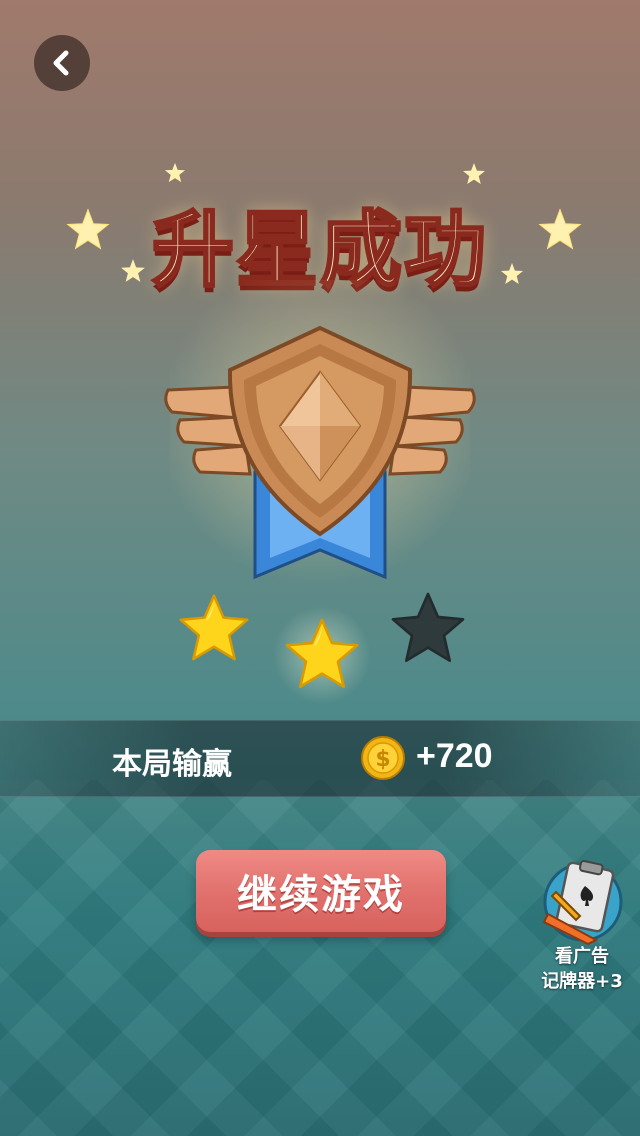 The width and height of the screenshot is (640, 1136). I want to click on watch-ad-card-counter-button: 看广告 记牌器+3, so click(582, 924).